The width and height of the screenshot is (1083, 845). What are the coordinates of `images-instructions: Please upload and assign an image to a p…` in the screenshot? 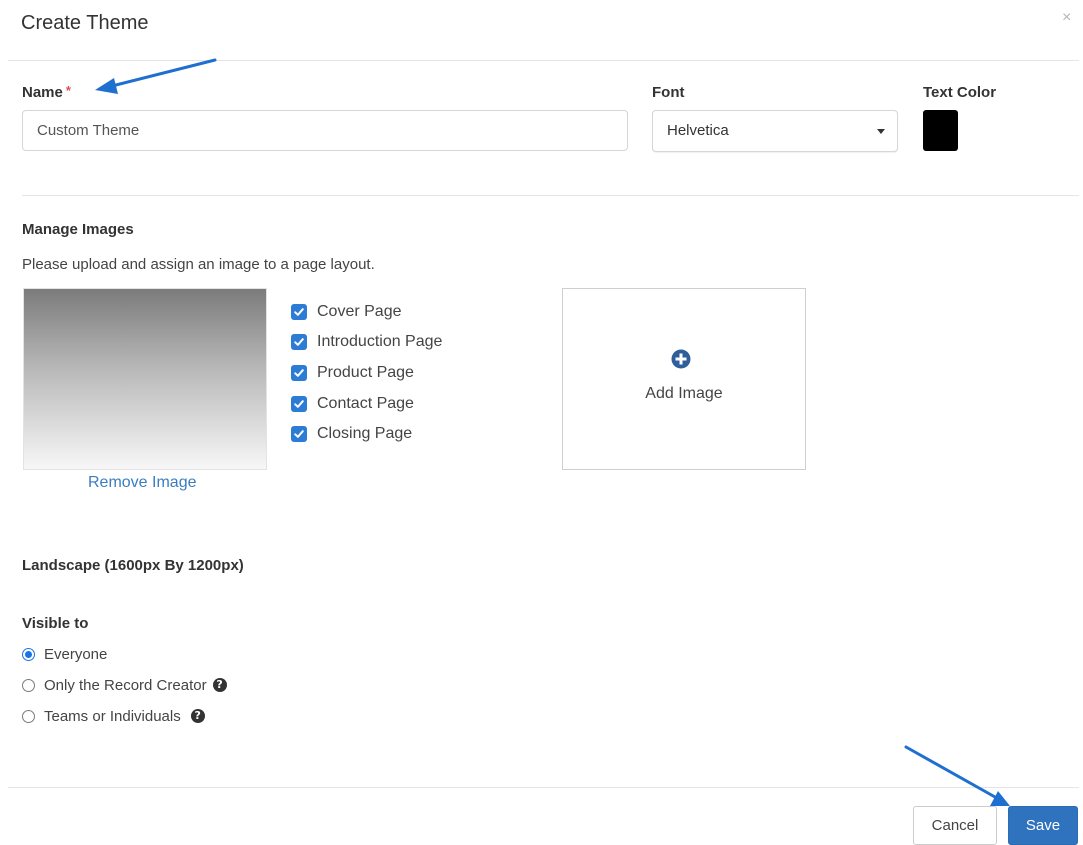 It's located at (198, 264).